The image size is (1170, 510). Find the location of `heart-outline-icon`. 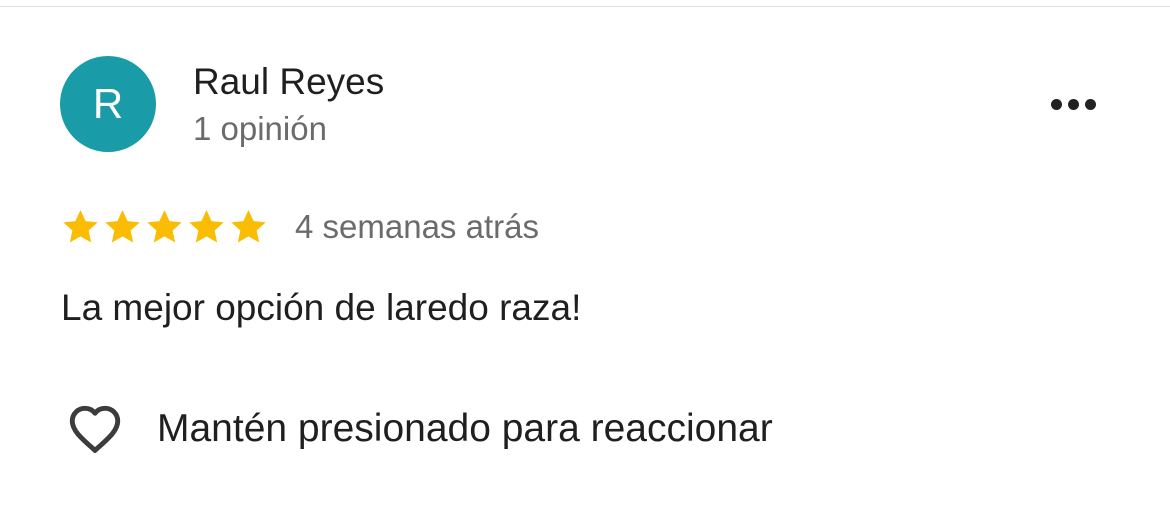

heart-outline-icon is located at coordinates (95, 429).